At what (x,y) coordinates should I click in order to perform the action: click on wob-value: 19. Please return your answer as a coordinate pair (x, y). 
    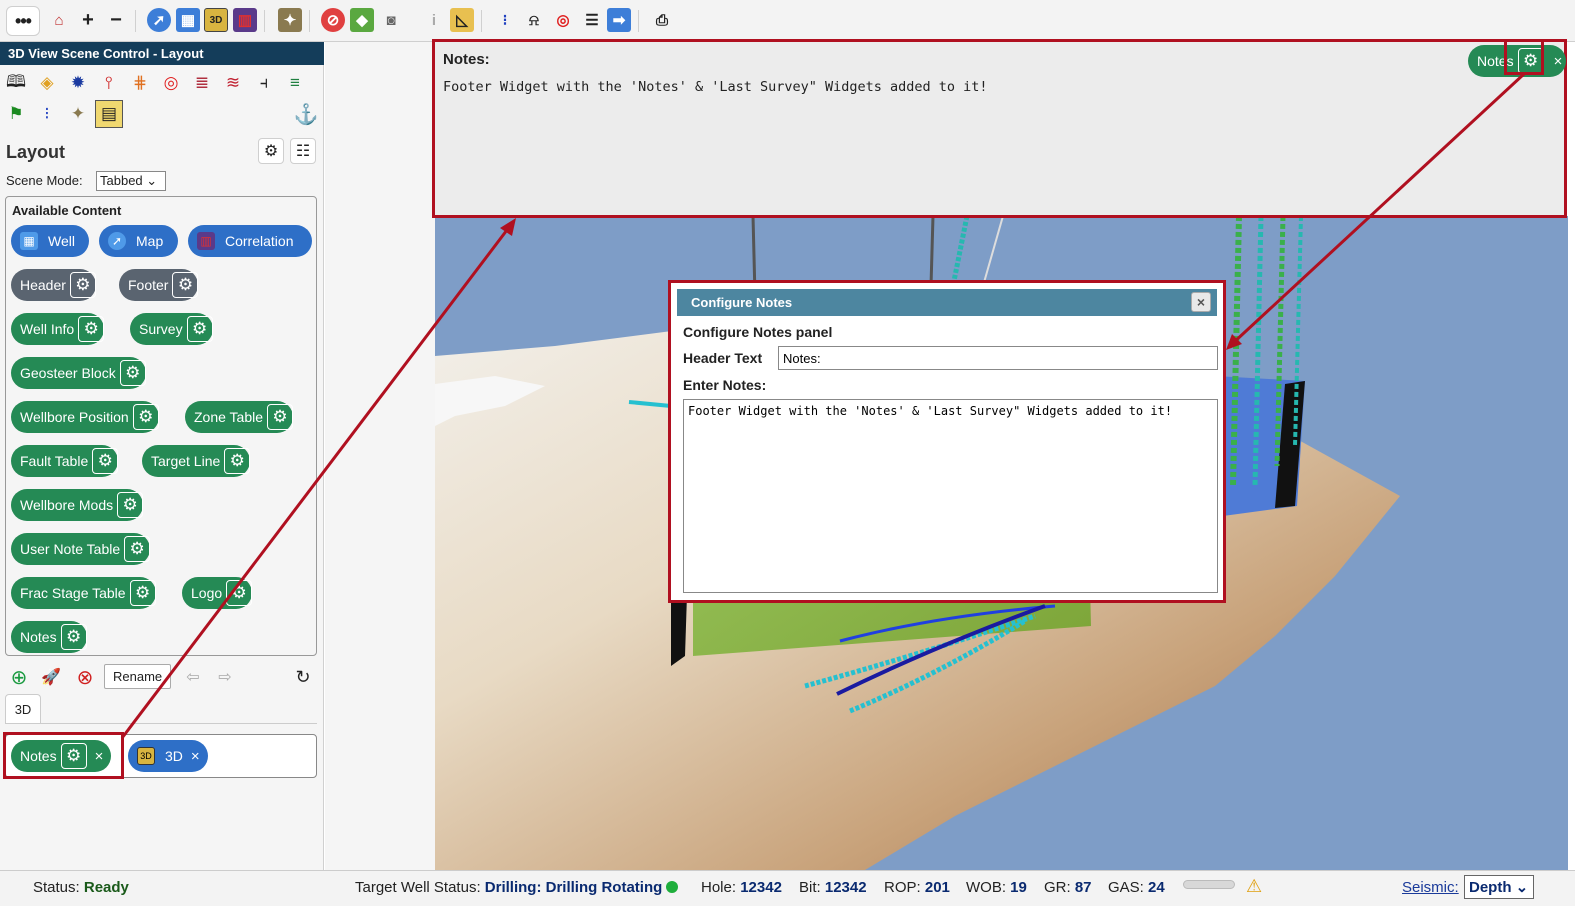
    Looking at the image, I should click on (1018, 887).